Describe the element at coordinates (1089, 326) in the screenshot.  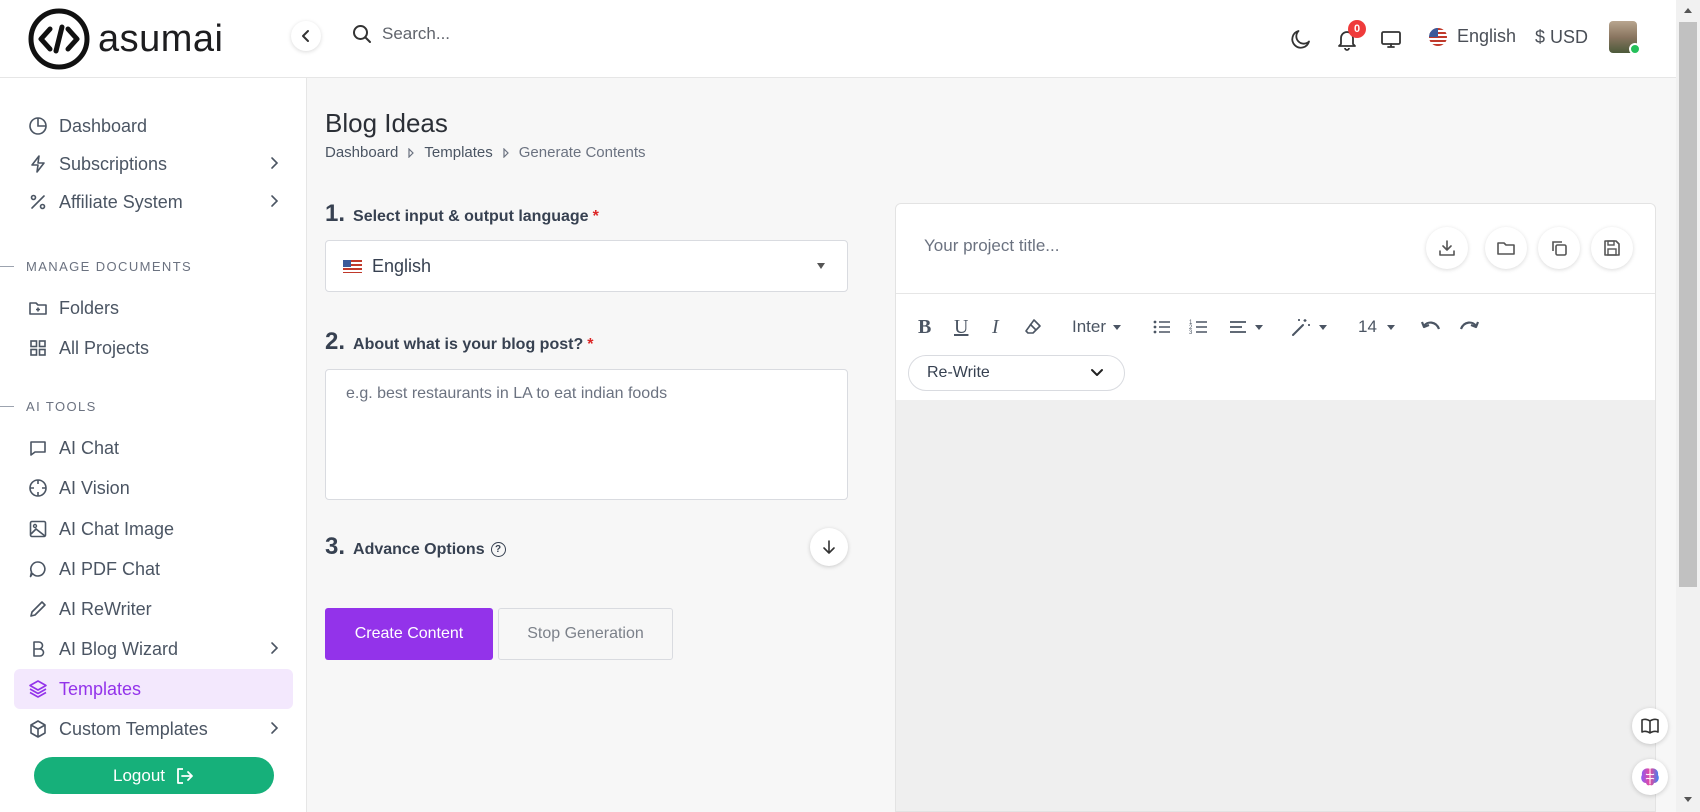
I see `font-family-value: Inter` at that location.